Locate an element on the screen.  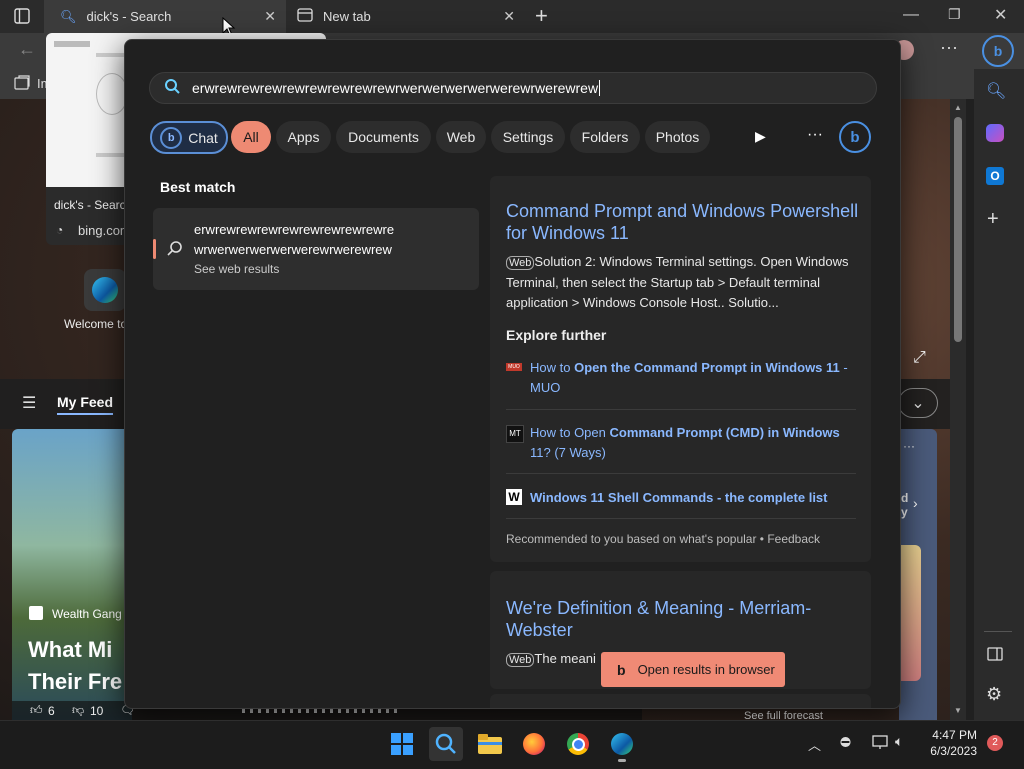
display-icon is located at coordinates (880, 744).